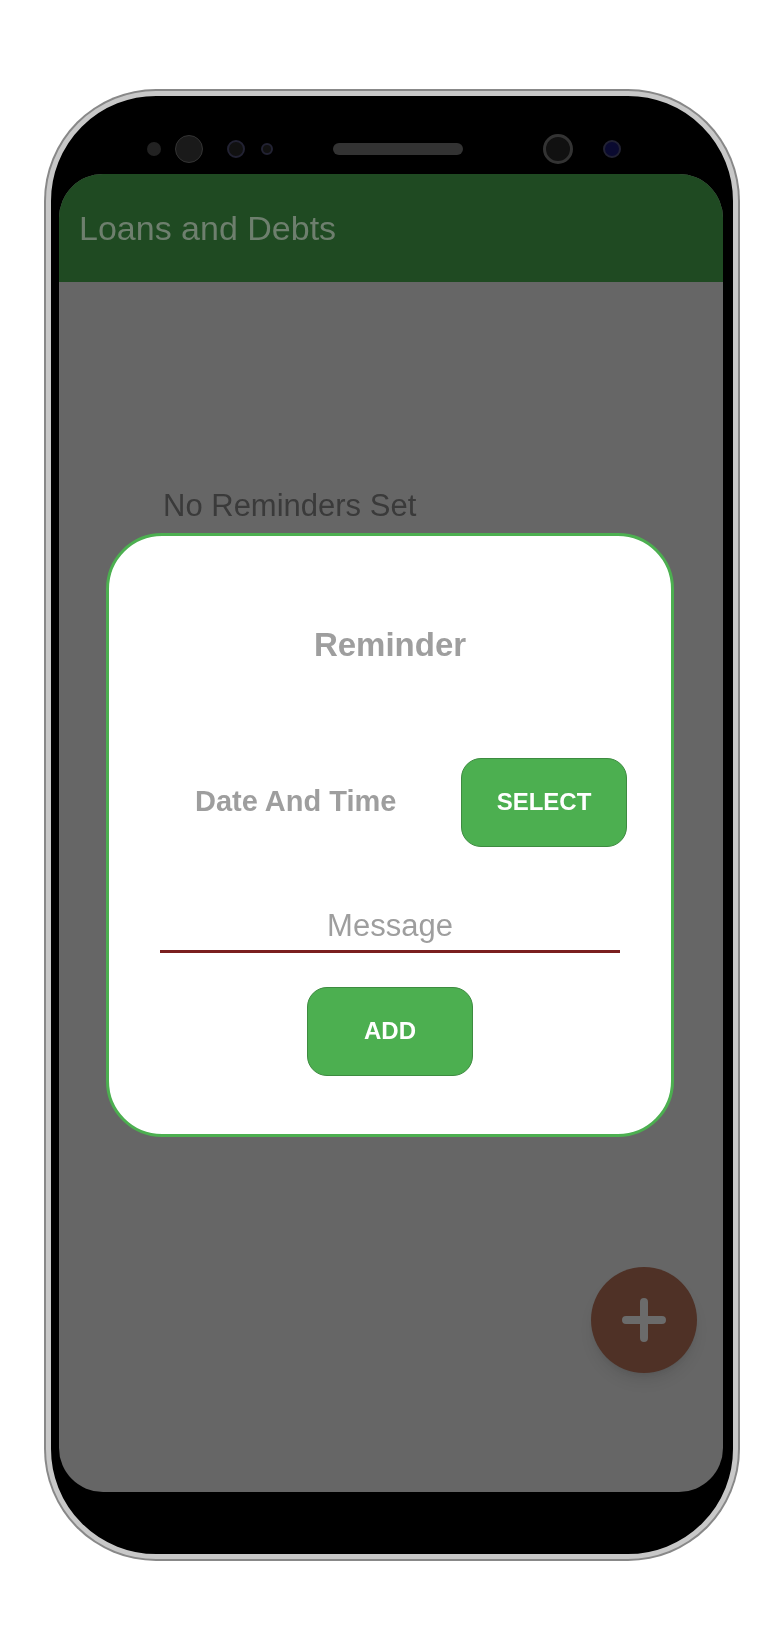  What do you see at coordinates (390, 645) in the screenshot?
I see `dialog-title: Reminder` at bounding box center [390, 645].